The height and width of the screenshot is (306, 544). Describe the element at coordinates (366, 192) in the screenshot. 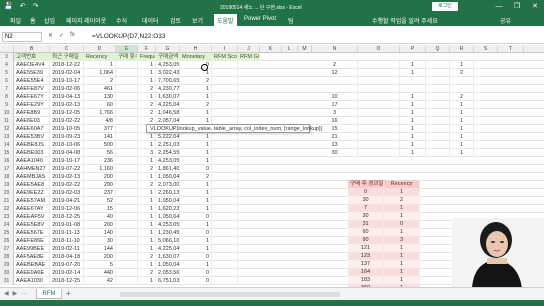

I see `lookup-cell: 0` at that location.